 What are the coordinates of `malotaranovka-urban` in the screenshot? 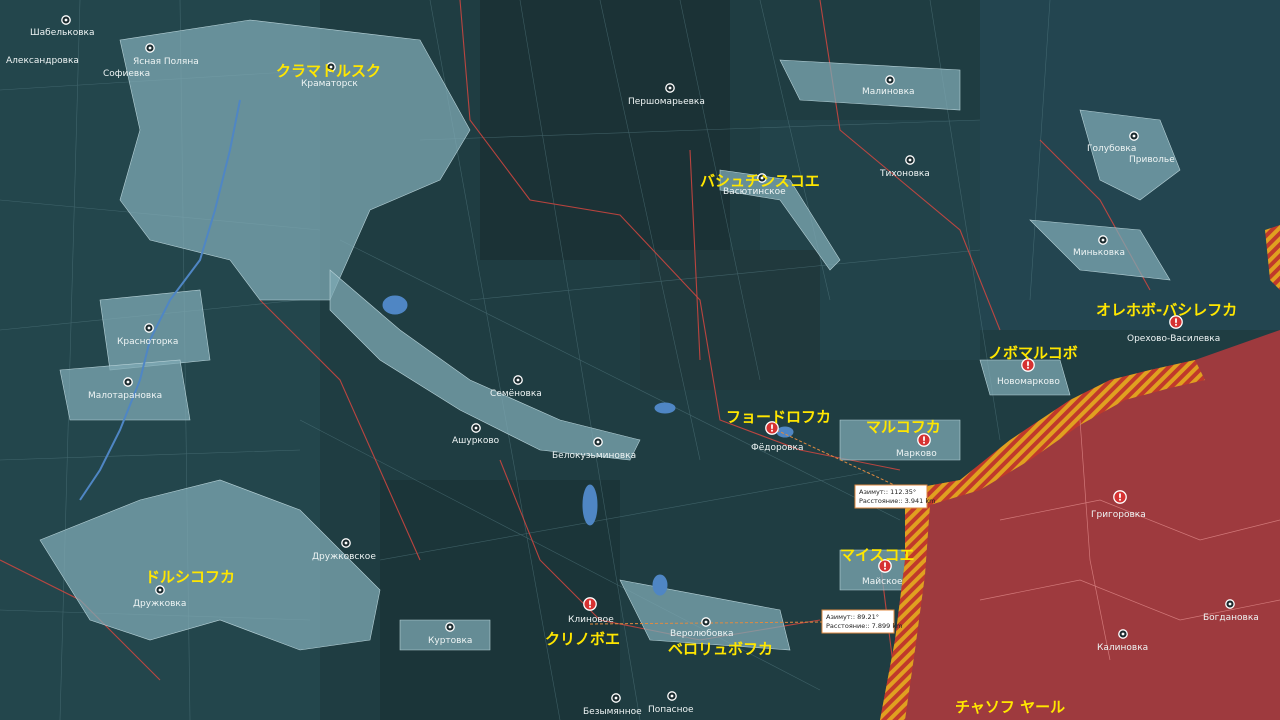 It's located at (125, 390).